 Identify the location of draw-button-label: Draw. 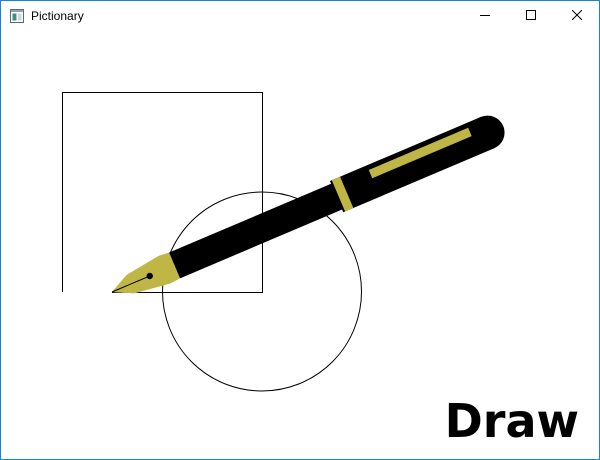
(511, 421).